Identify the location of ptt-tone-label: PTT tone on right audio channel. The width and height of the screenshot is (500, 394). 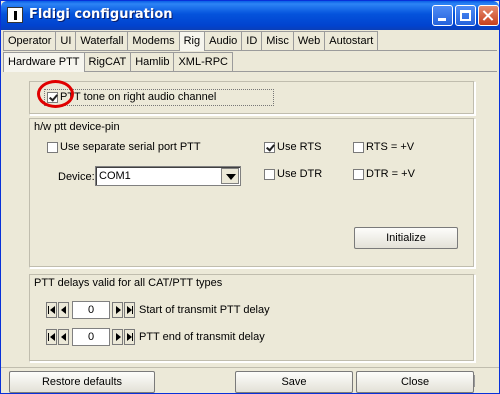
(138, 97).